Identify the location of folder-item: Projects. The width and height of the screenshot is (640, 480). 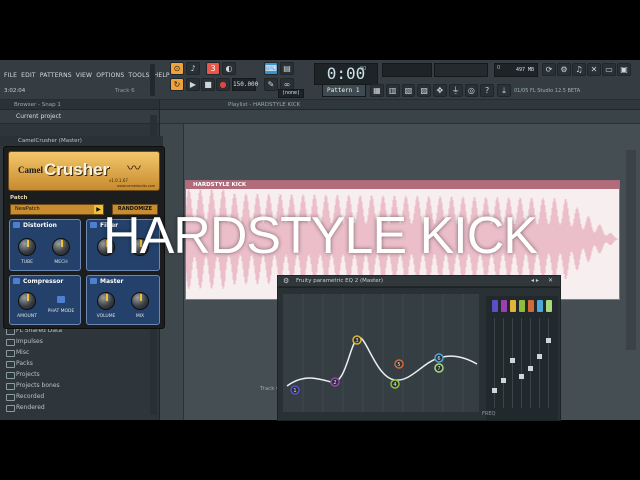
(80, 374).